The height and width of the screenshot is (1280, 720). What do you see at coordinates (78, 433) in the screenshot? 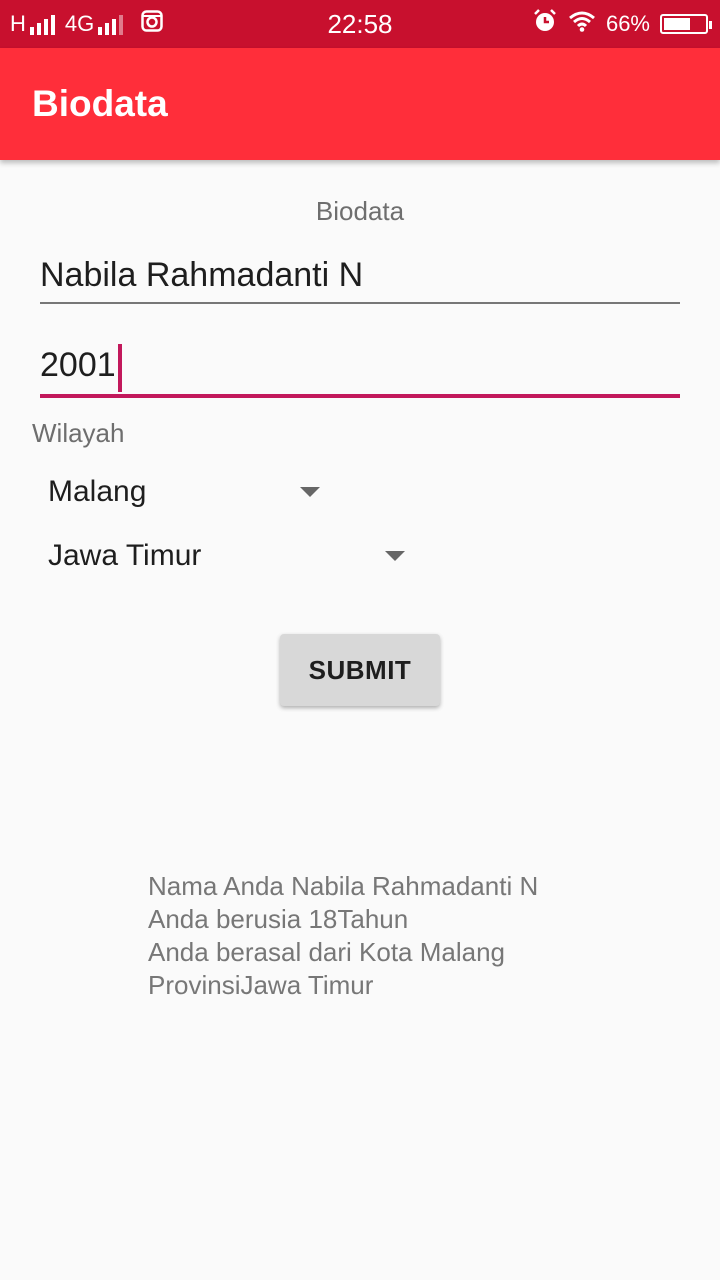
I see `wilayah-label: Wilayah` at bounding box center [78, 433].